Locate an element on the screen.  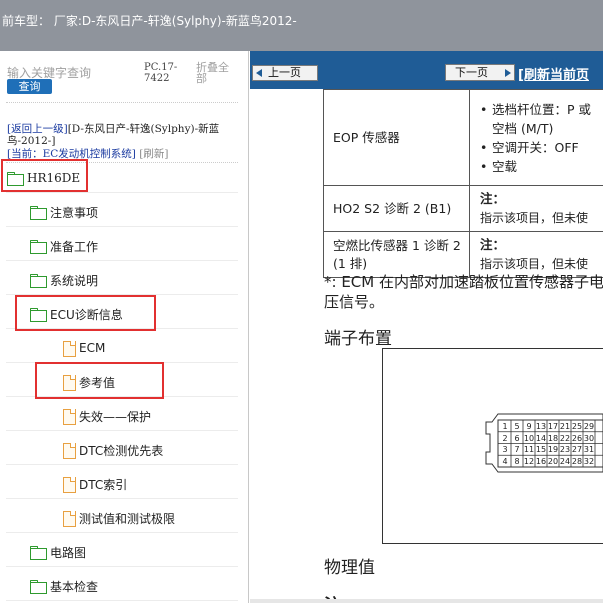
svg-text: 9 is located at coordinates (528, 426).